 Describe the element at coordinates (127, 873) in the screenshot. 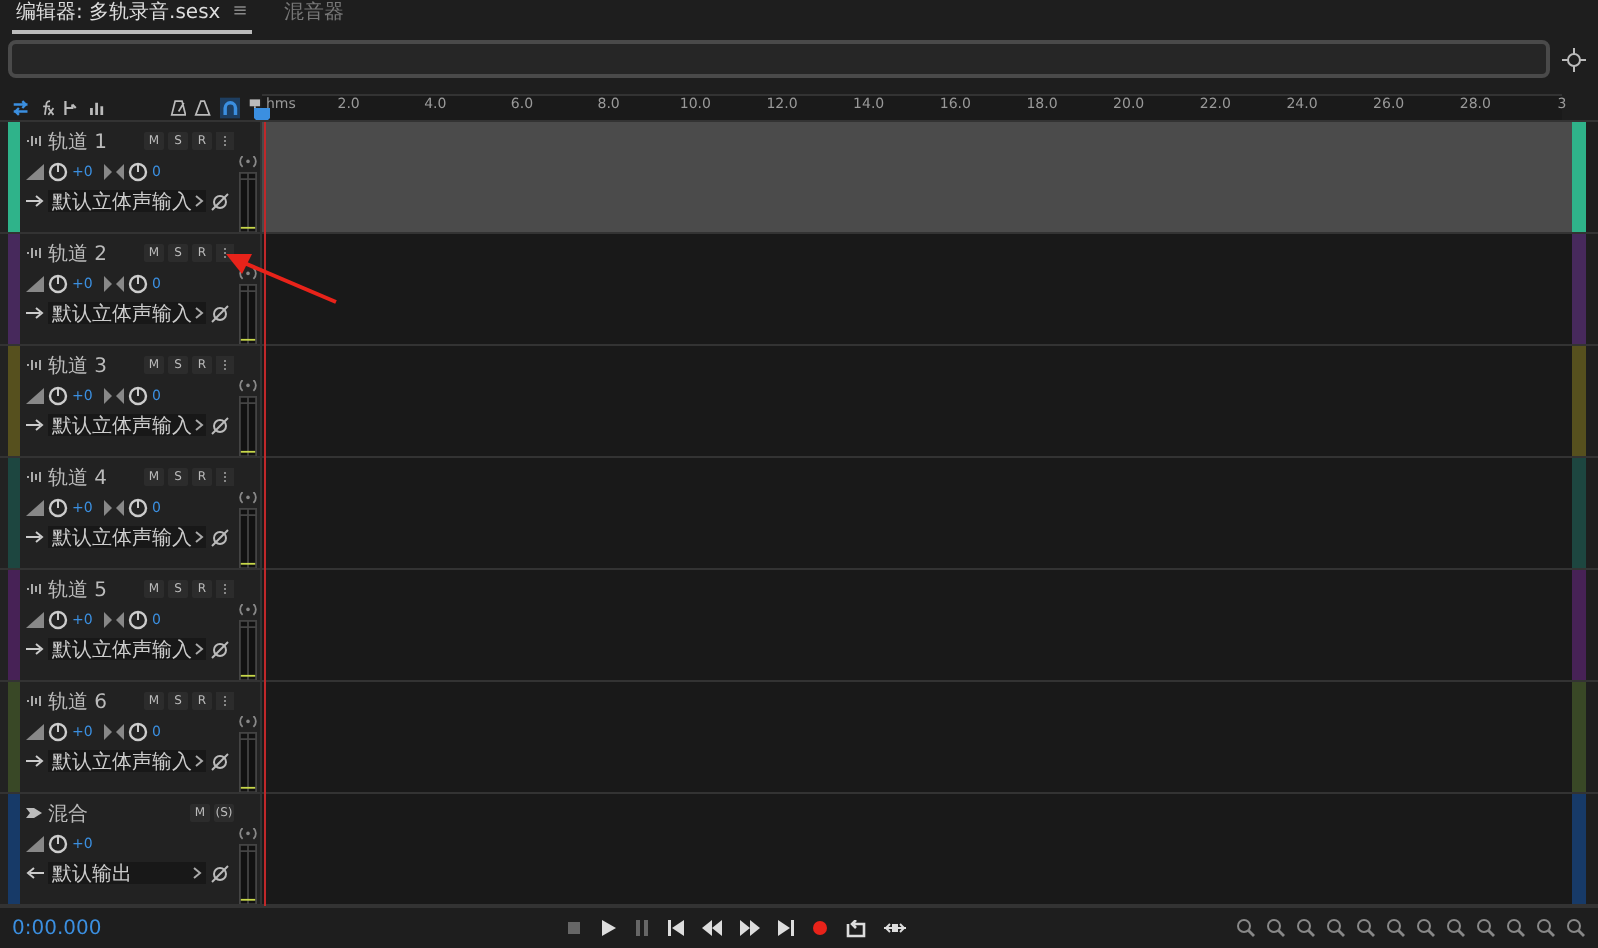

I see `route-dropdown: 默认输出` at that location.